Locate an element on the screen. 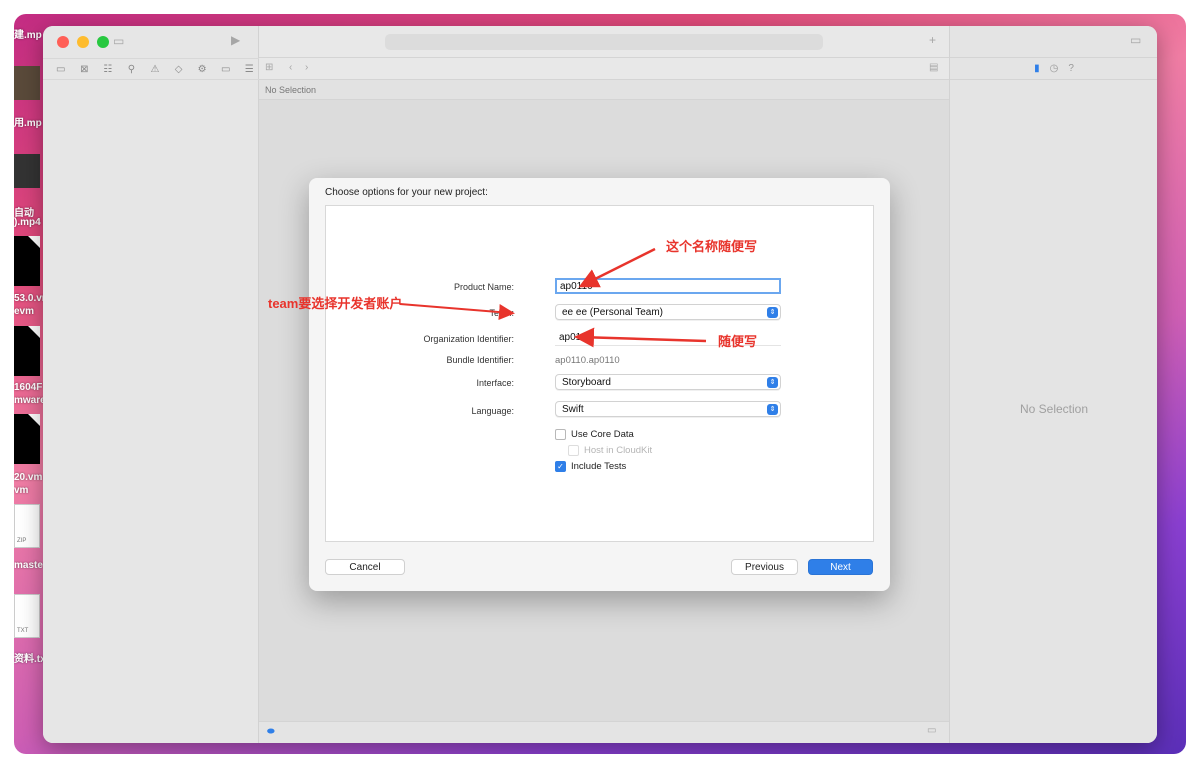 This screenshot has height=768, width=1200. desktop-file-label: mware is located at coordinates (30, 400).